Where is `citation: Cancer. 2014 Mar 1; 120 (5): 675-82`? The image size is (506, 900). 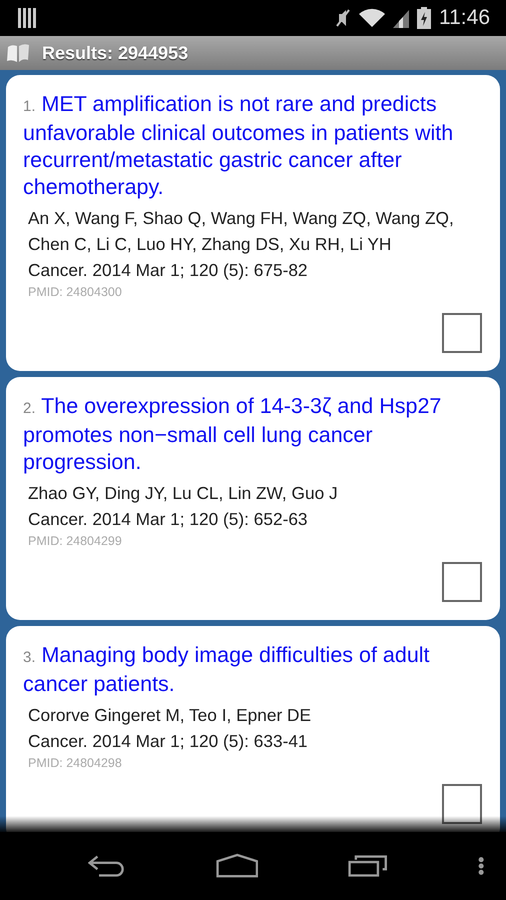 citation: Cancer. 2014 Mar 1; 120 (5): 675-82 is located at coordinates (168, 270).